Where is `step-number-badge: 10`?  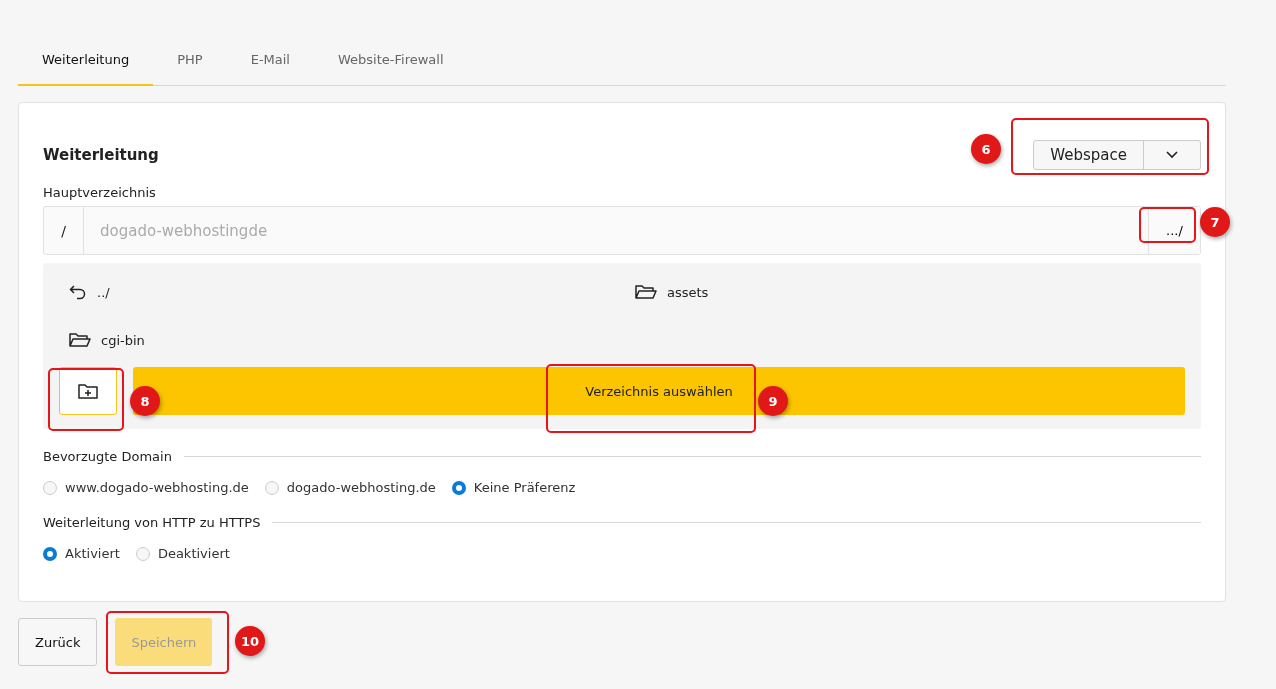
step-number-badge: 10 is located at coordinates (250, 641).